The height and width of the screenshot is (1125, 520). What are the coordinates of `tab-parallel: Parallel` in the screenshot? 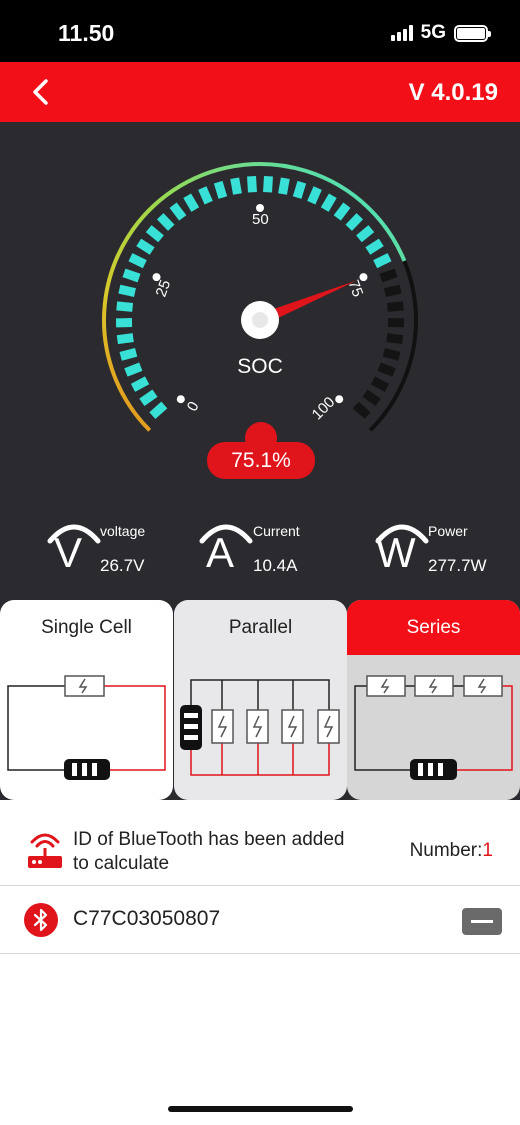 It's located at (260, 700).